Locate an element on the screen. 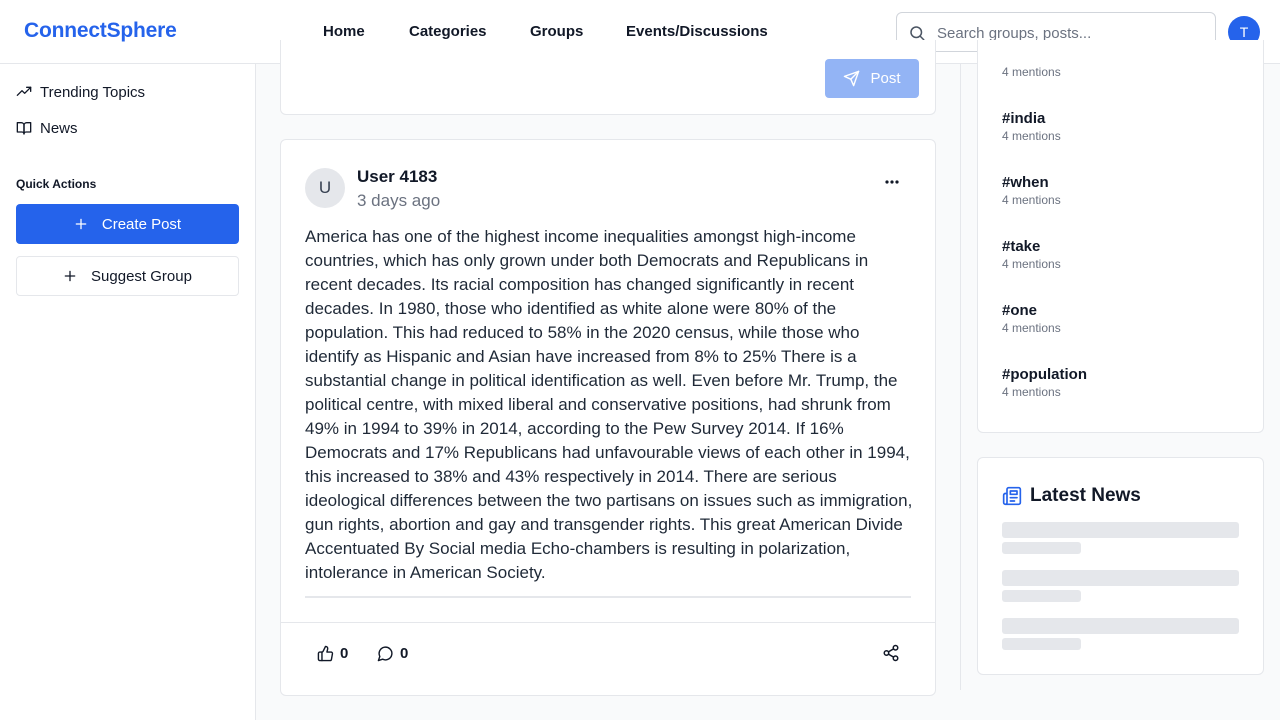  nav-groups: Groups is located at coordinates (556, 31).